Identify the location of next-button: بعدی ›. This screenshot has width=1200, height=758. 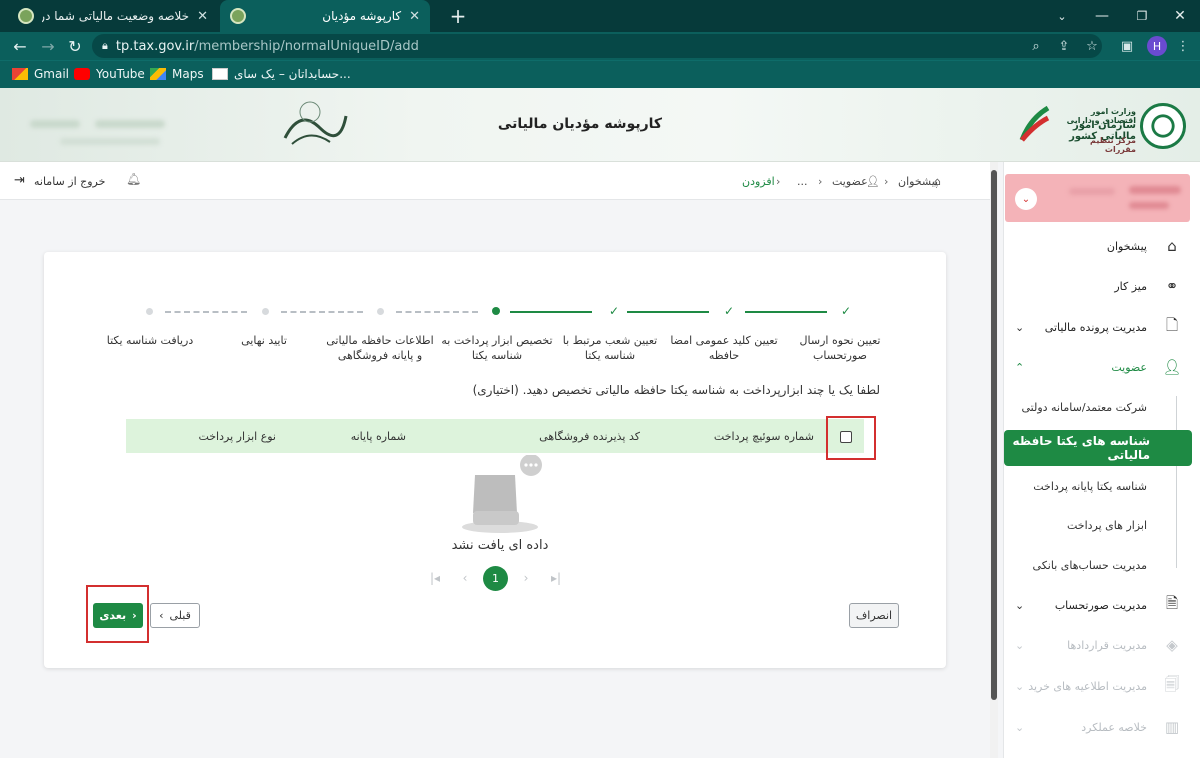
(118, 615).